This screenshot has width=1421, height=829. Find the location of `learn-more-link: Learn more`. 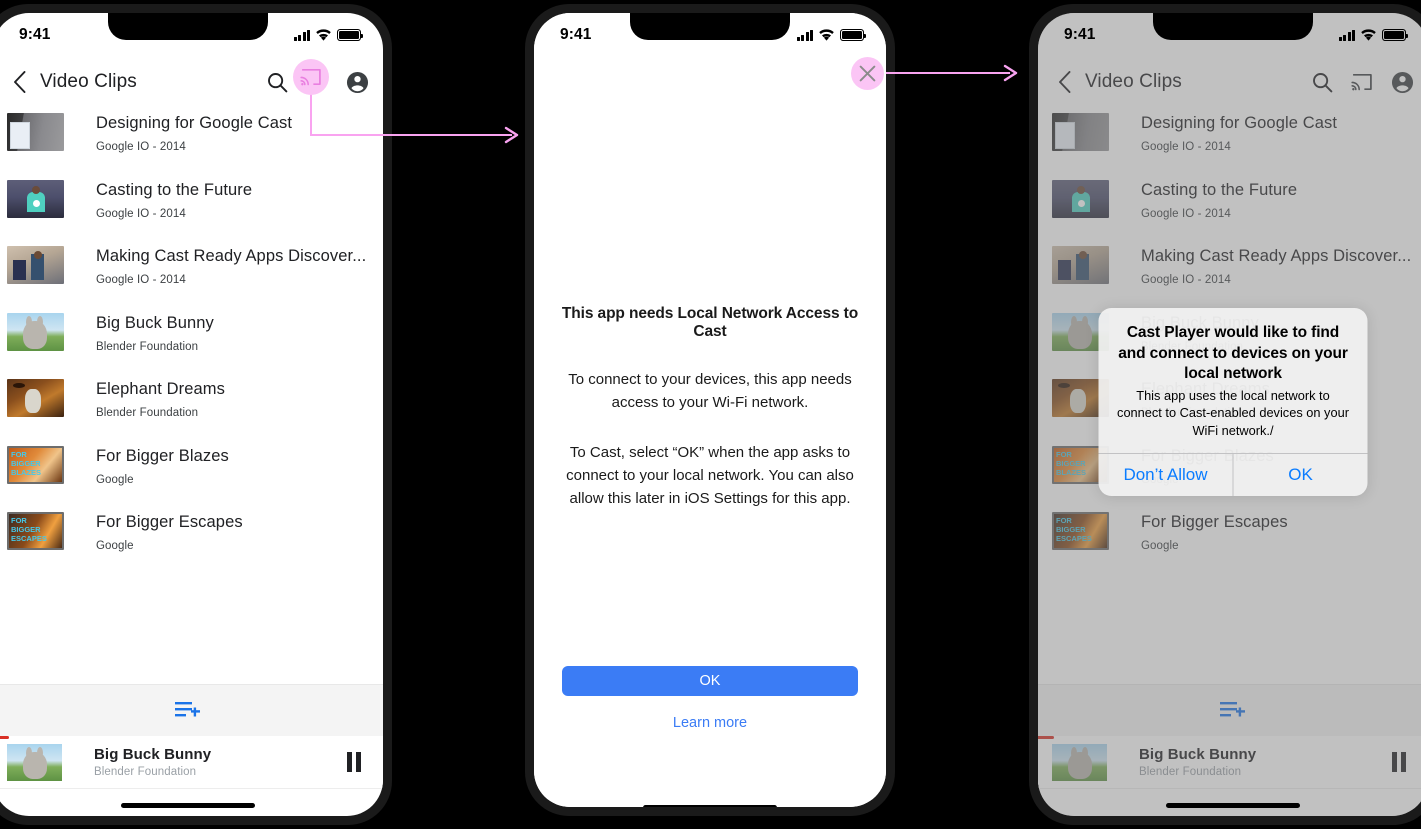

learn-more-link: Learn more is located at coordinates (710, 723).